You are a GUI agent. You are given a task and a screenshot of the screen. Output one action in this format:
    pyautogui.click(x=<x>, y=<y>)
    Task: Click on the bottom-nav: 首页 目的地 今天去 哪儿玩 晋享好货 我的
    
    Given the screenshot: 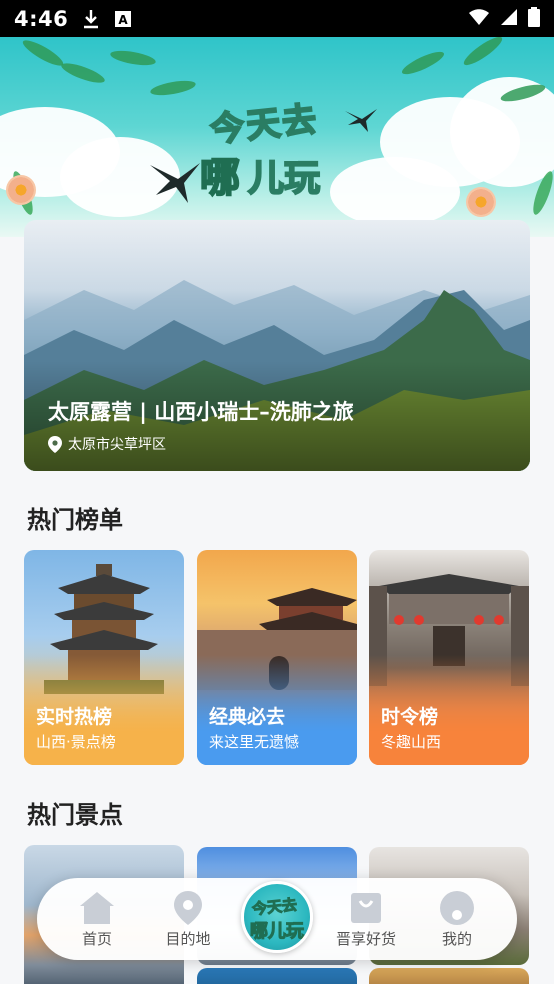 What is the action you would take?
    pyautogui.click(x=277, y=919)
    